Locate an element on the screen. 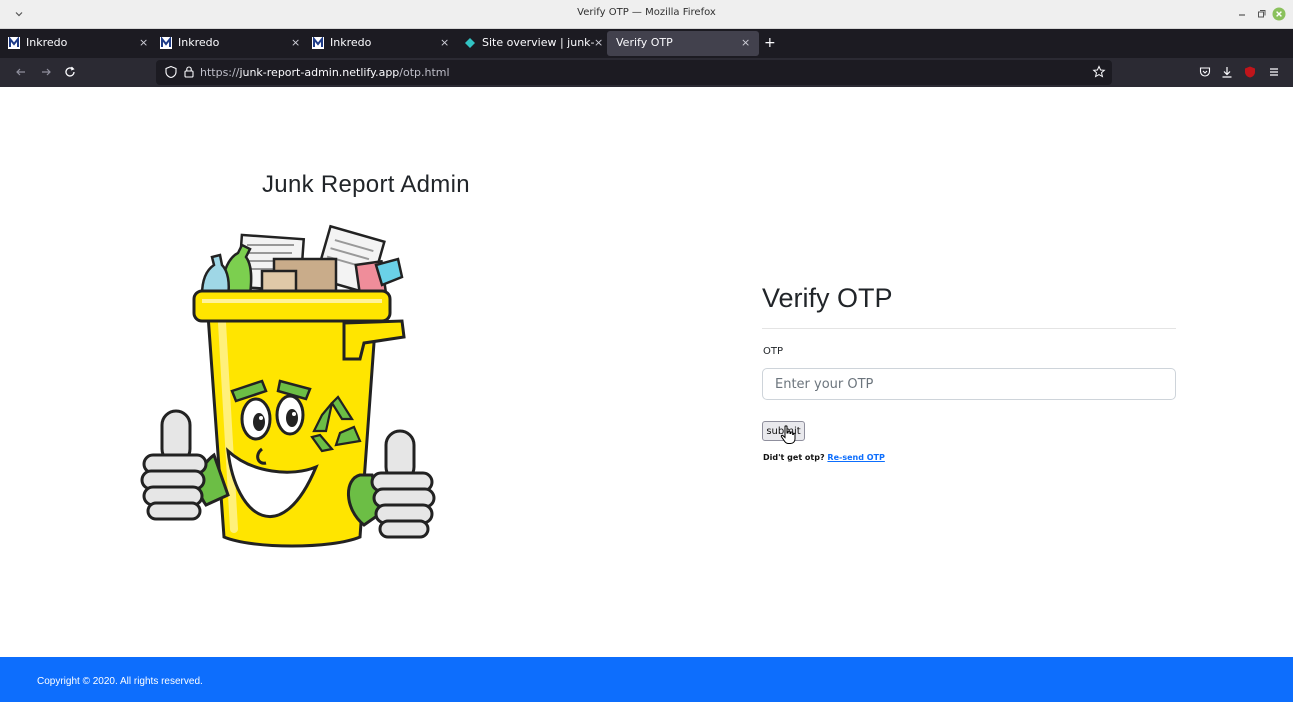  window-titlebar: Verify OTP — Mozilla Firefox is located at coordinates (646, 14).